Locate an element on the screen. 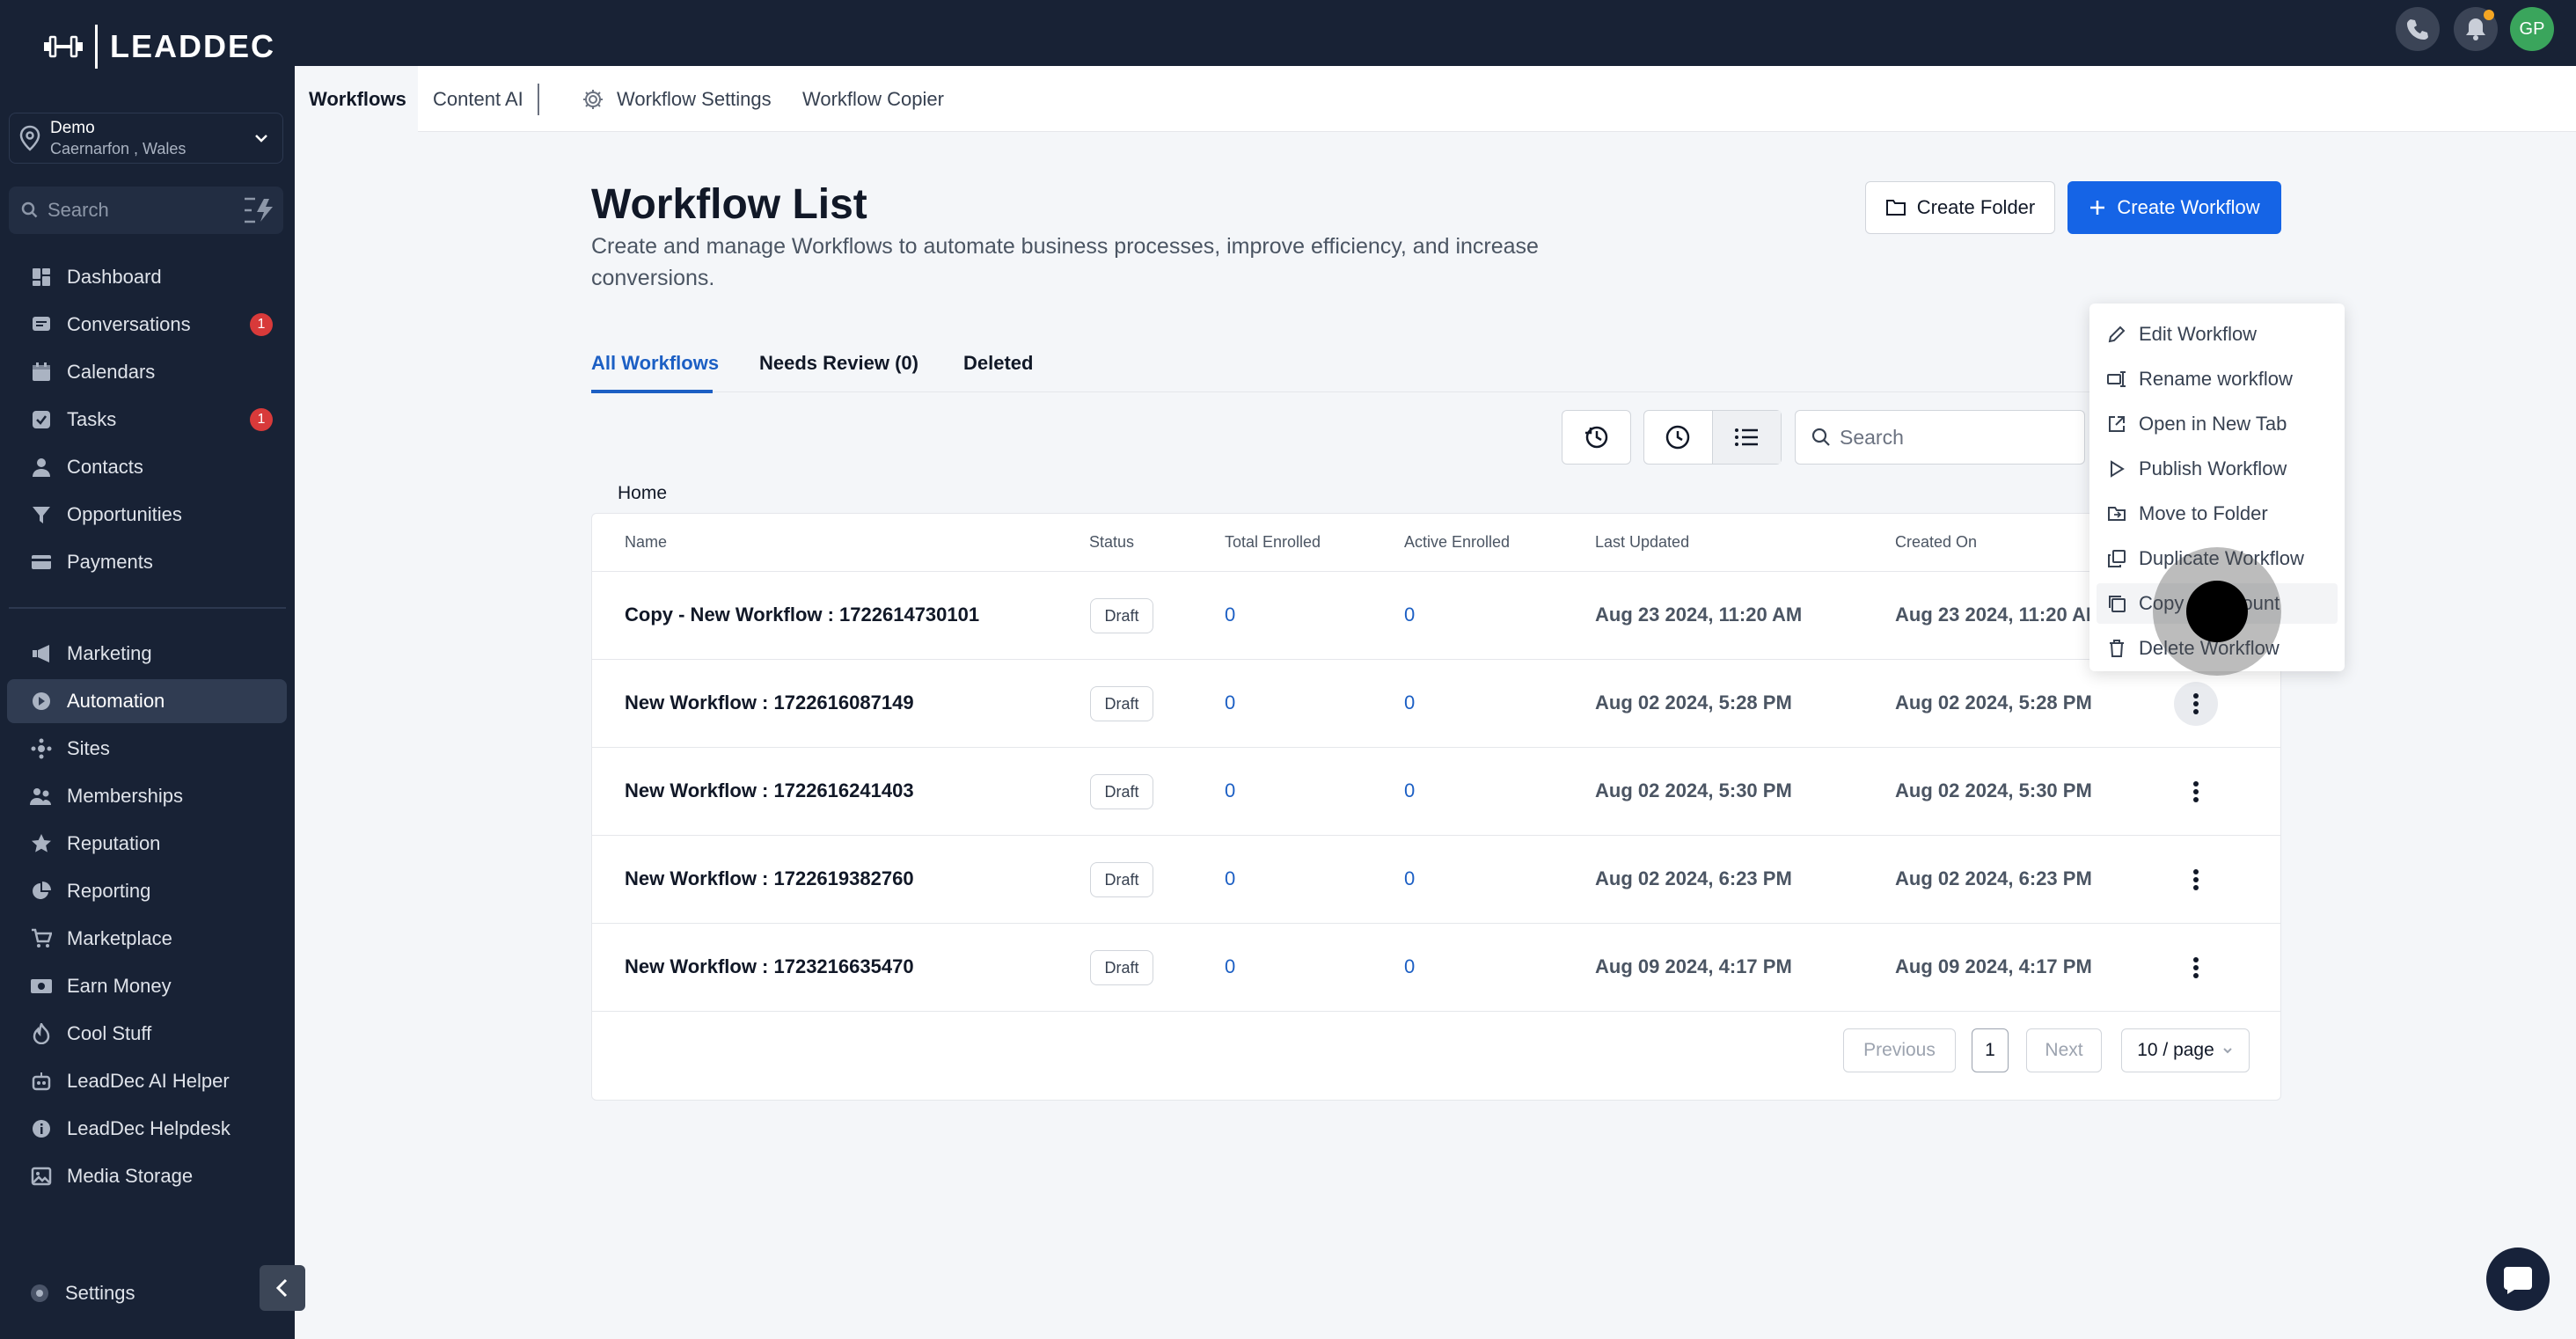  click-cursor-dot is located at coordinates (2217, 611).